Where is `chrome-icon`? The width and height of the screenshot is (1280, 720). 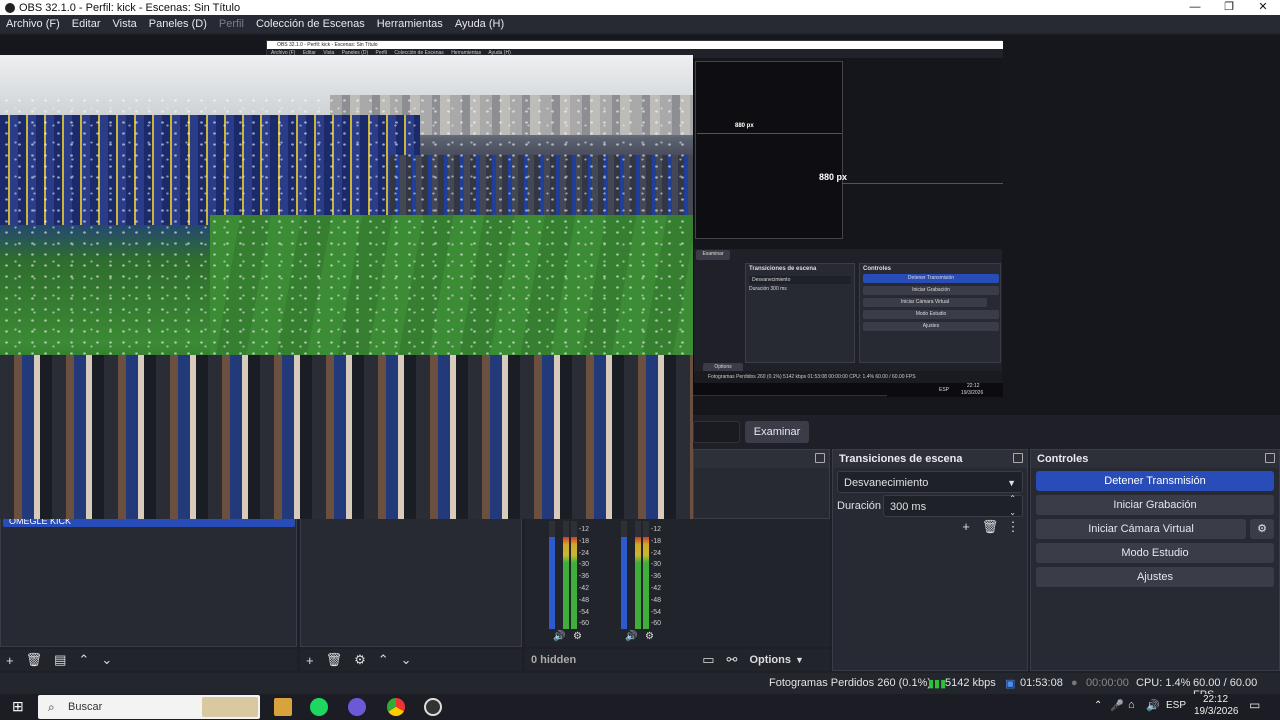
chrome-icon is located at coordinates (396, 707).